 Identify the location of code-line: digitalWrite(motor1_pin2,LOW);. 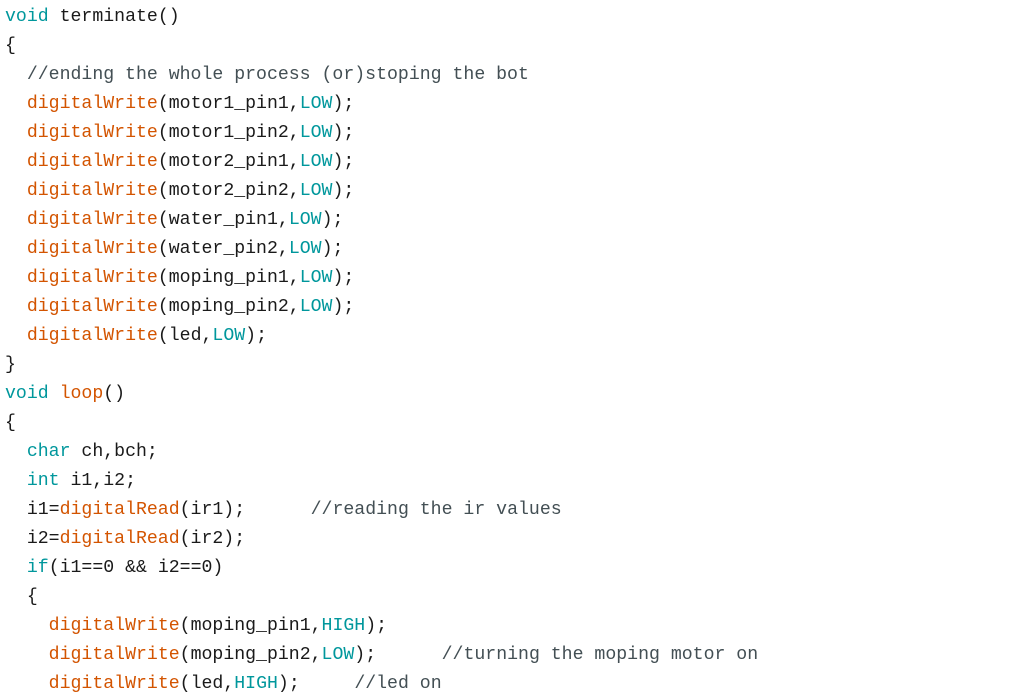
(381, 133).